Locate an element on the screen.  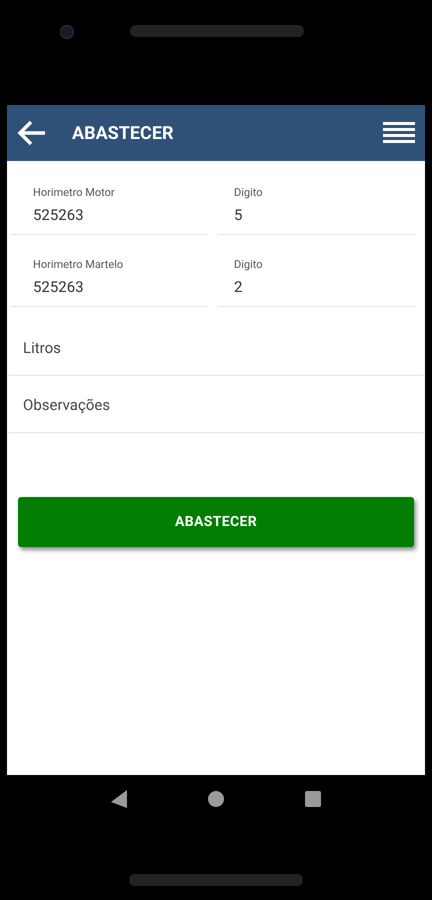
field-label: Horimetro Martelo is located at coordinates (78, 265).